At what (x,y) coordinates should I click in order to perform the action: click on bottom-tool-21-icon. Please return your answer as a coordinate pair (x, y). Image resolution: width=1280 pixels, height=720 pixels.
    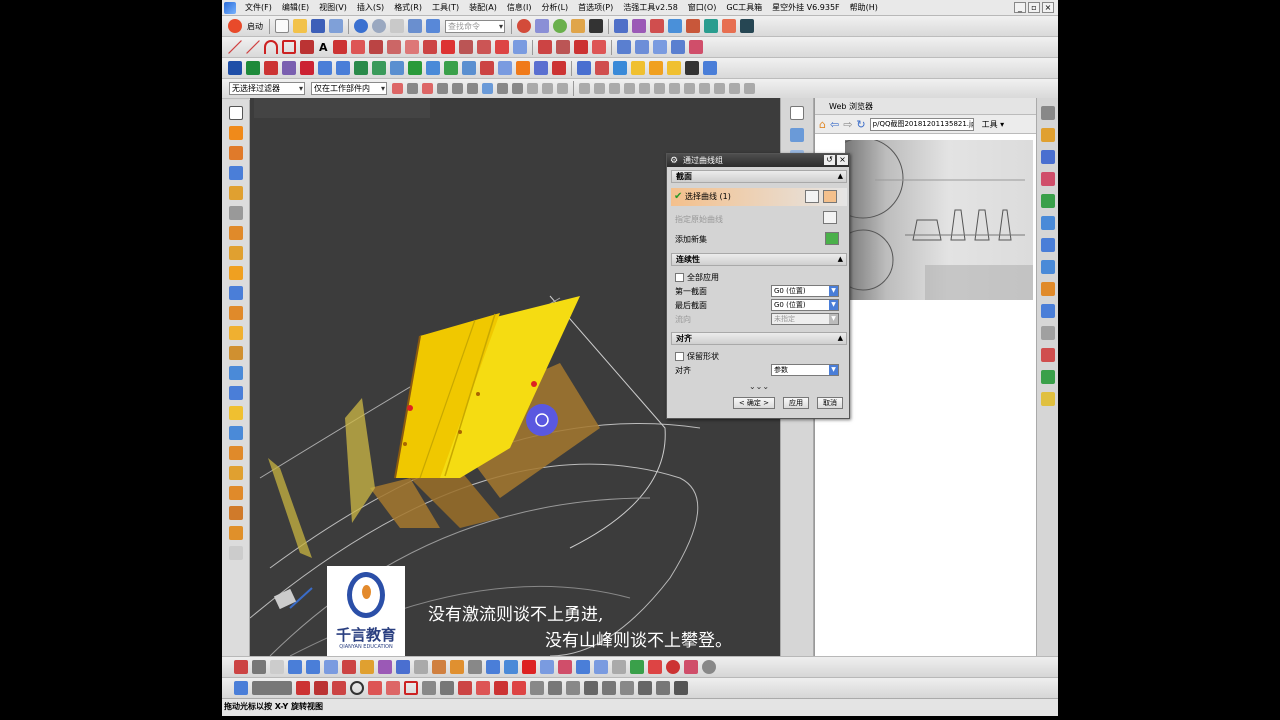
    Looking at the image, I should click on (601, 667).